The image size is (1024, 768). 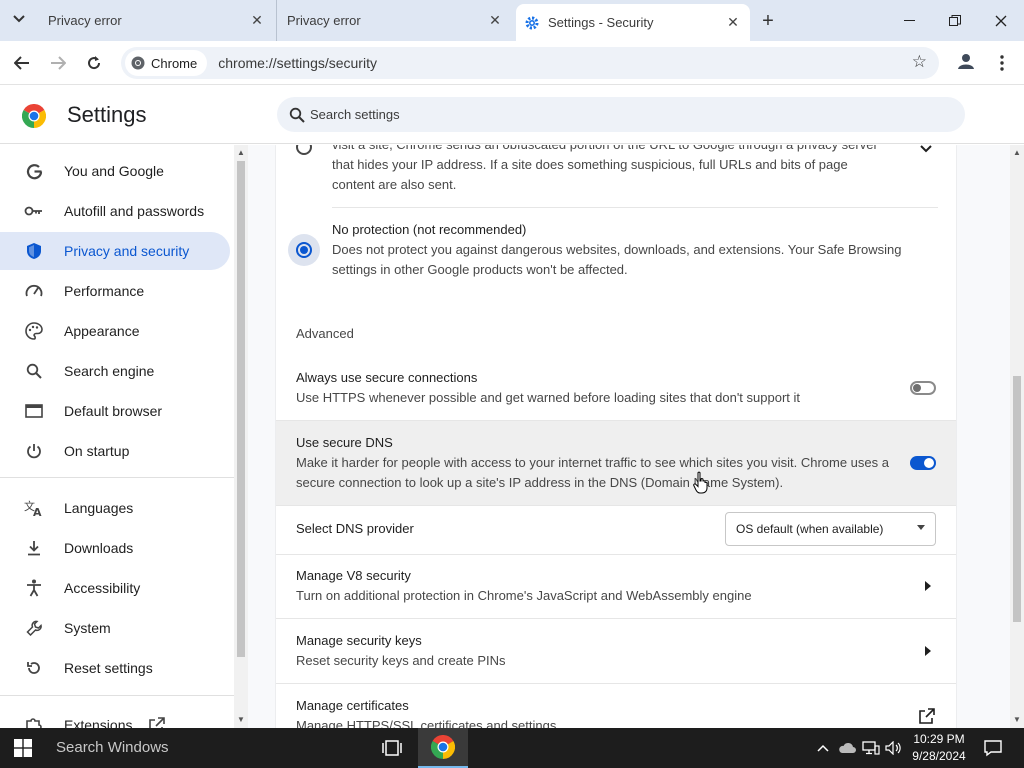 What do you see at coordinates (109, 371) in the screenshot?
I see `sidebar-item-label: Search engine` at bounding box center [109, 371].